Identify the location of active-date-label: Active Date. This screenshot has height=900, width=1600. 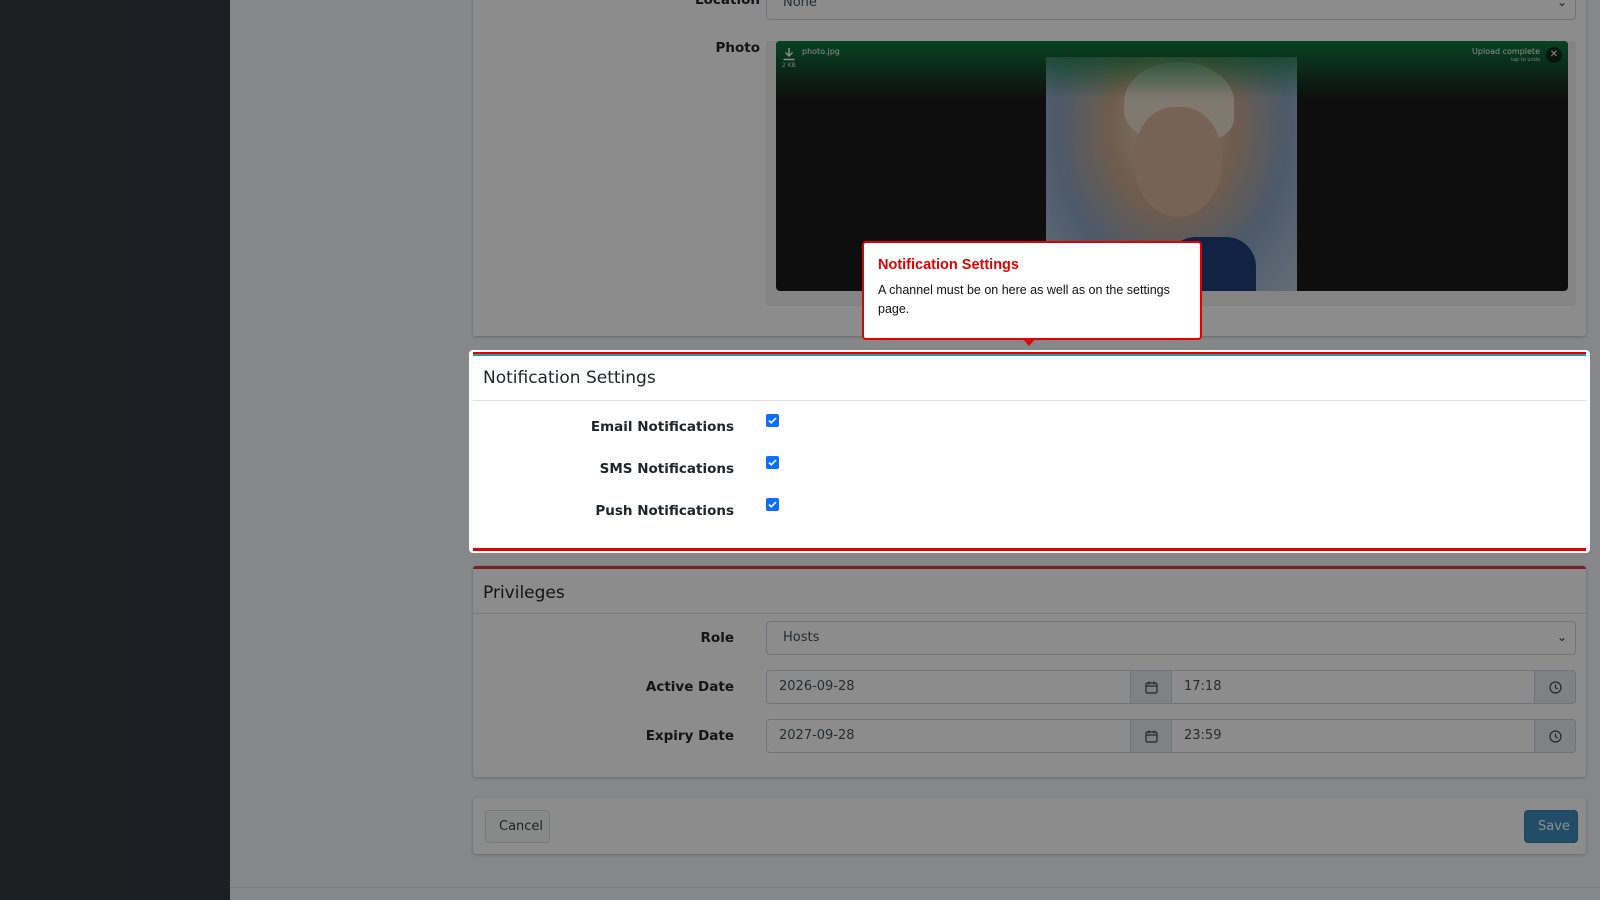
(689, 687).